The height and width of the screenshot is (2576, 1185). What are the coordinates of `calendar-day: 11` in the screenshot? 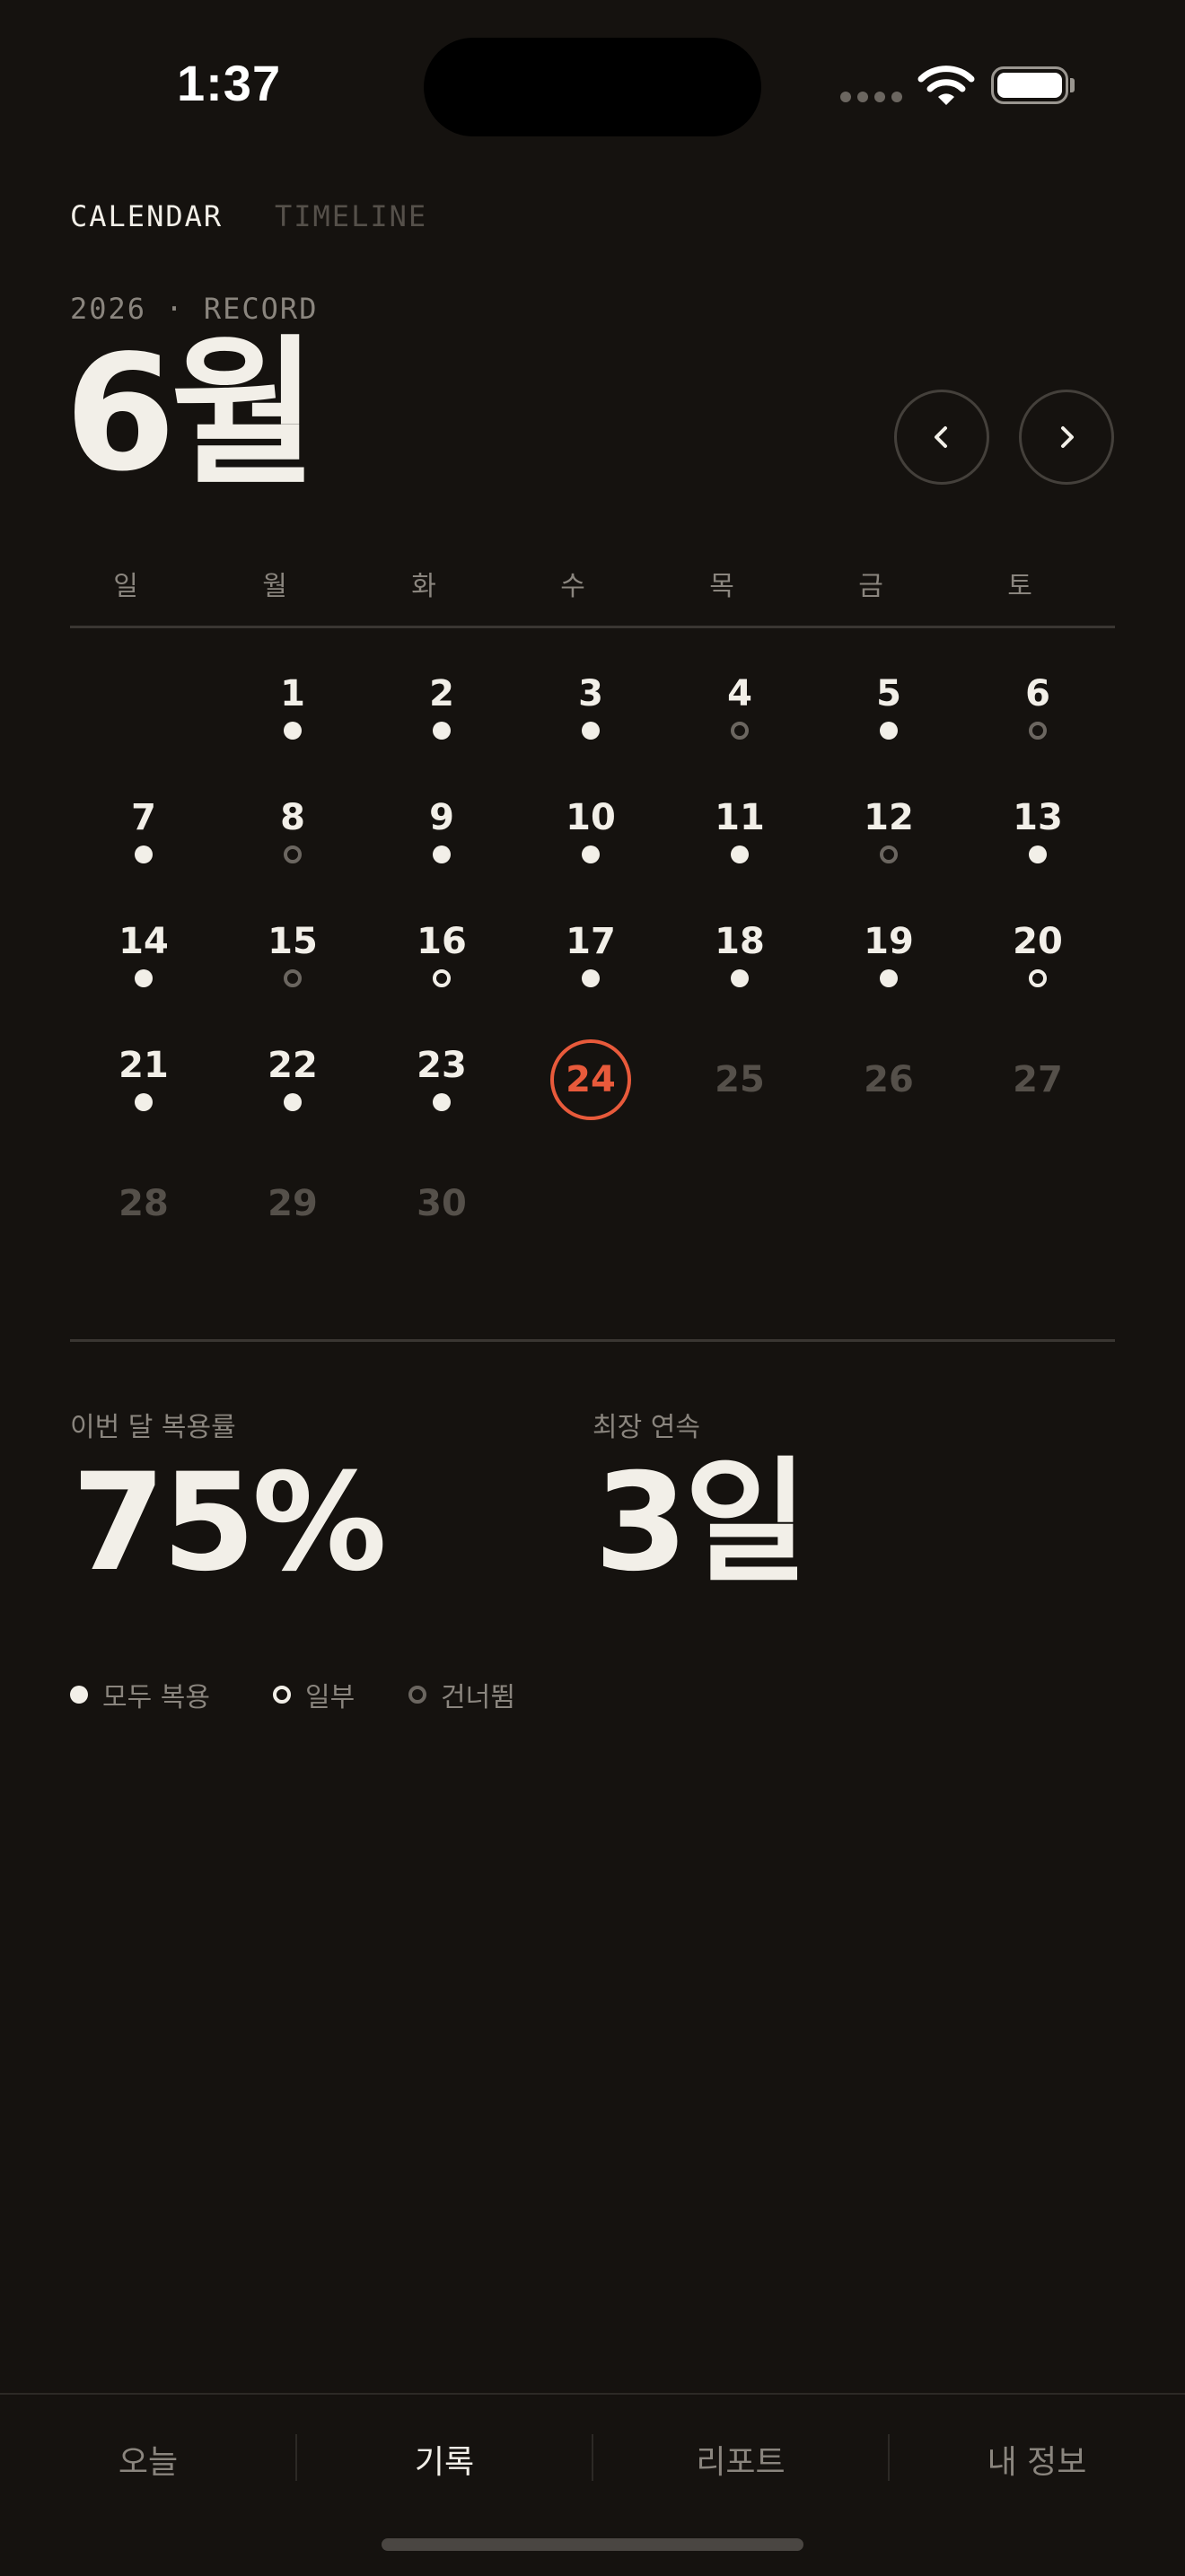 It's located at (740, 846).